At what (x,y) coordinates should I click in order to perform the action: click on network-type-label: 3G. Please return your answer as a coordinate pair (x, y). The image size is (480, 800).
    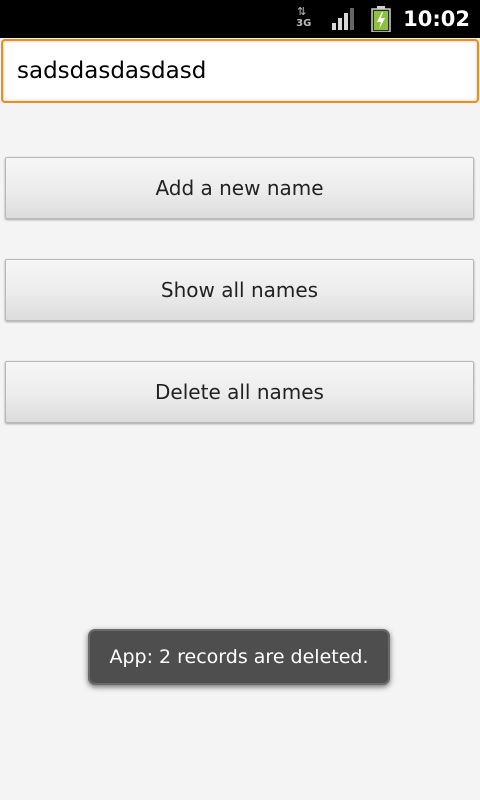
    Looking at the image, I should click on (304, 23).